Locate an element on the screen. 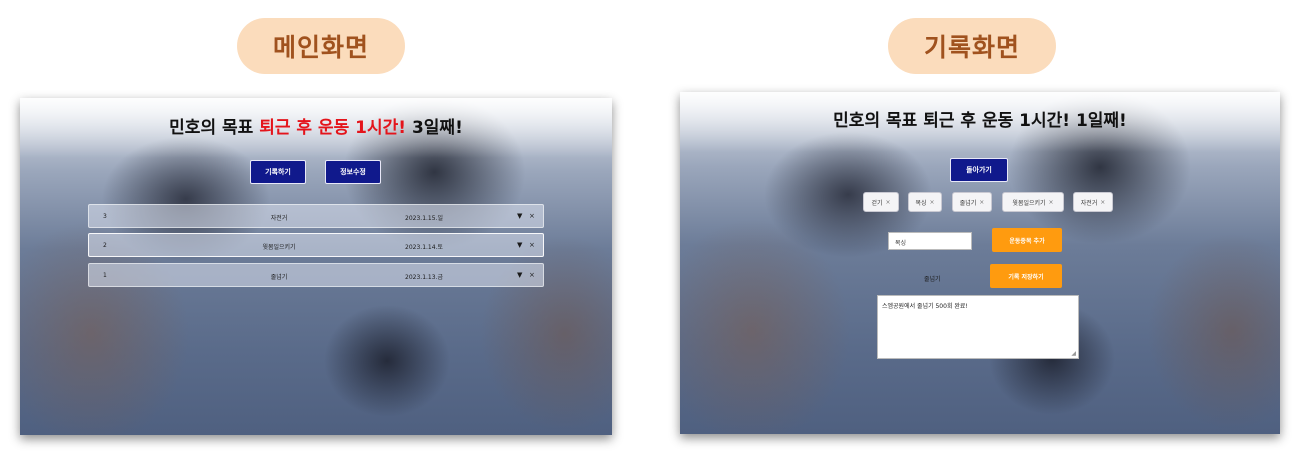 This screenshot has width=1309, height=460. exercise-tag: 자전거 × is located at coordinates (1093, 202).